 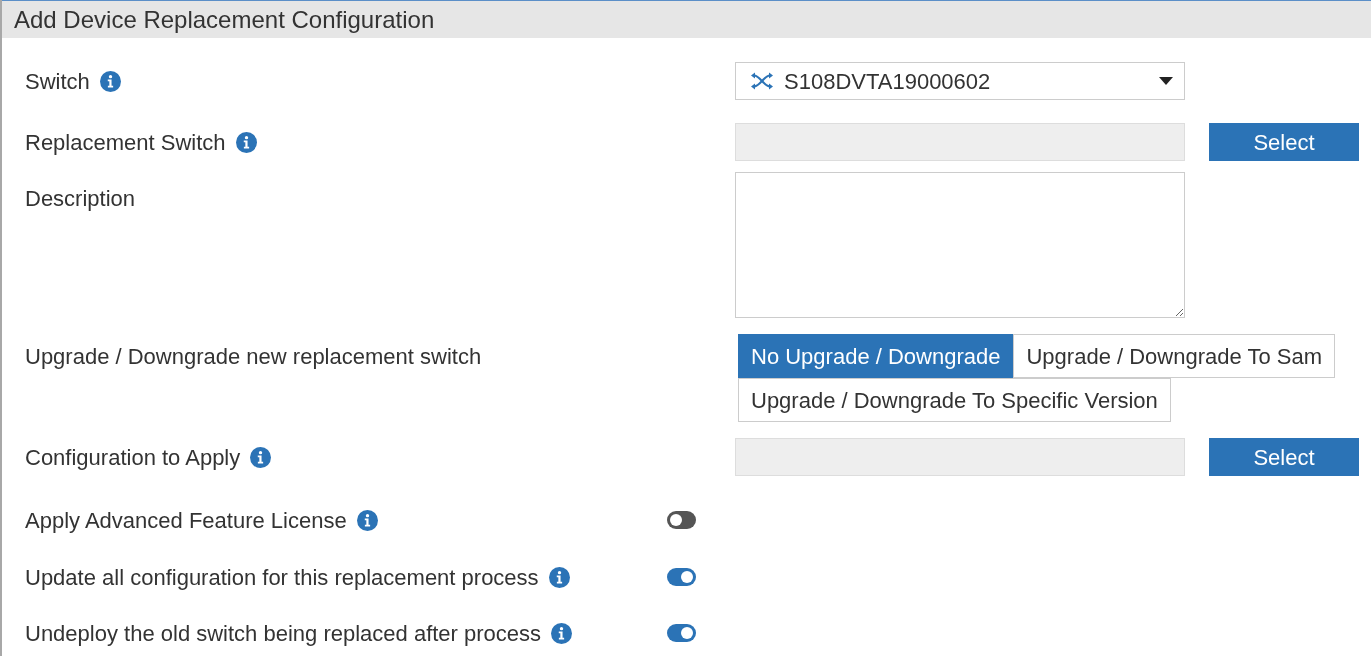 What do you see at coordinates (186, 520) in the screenshot?
I see `field-label: Apply Advanced Feature License` at bounding box center [186, 520].